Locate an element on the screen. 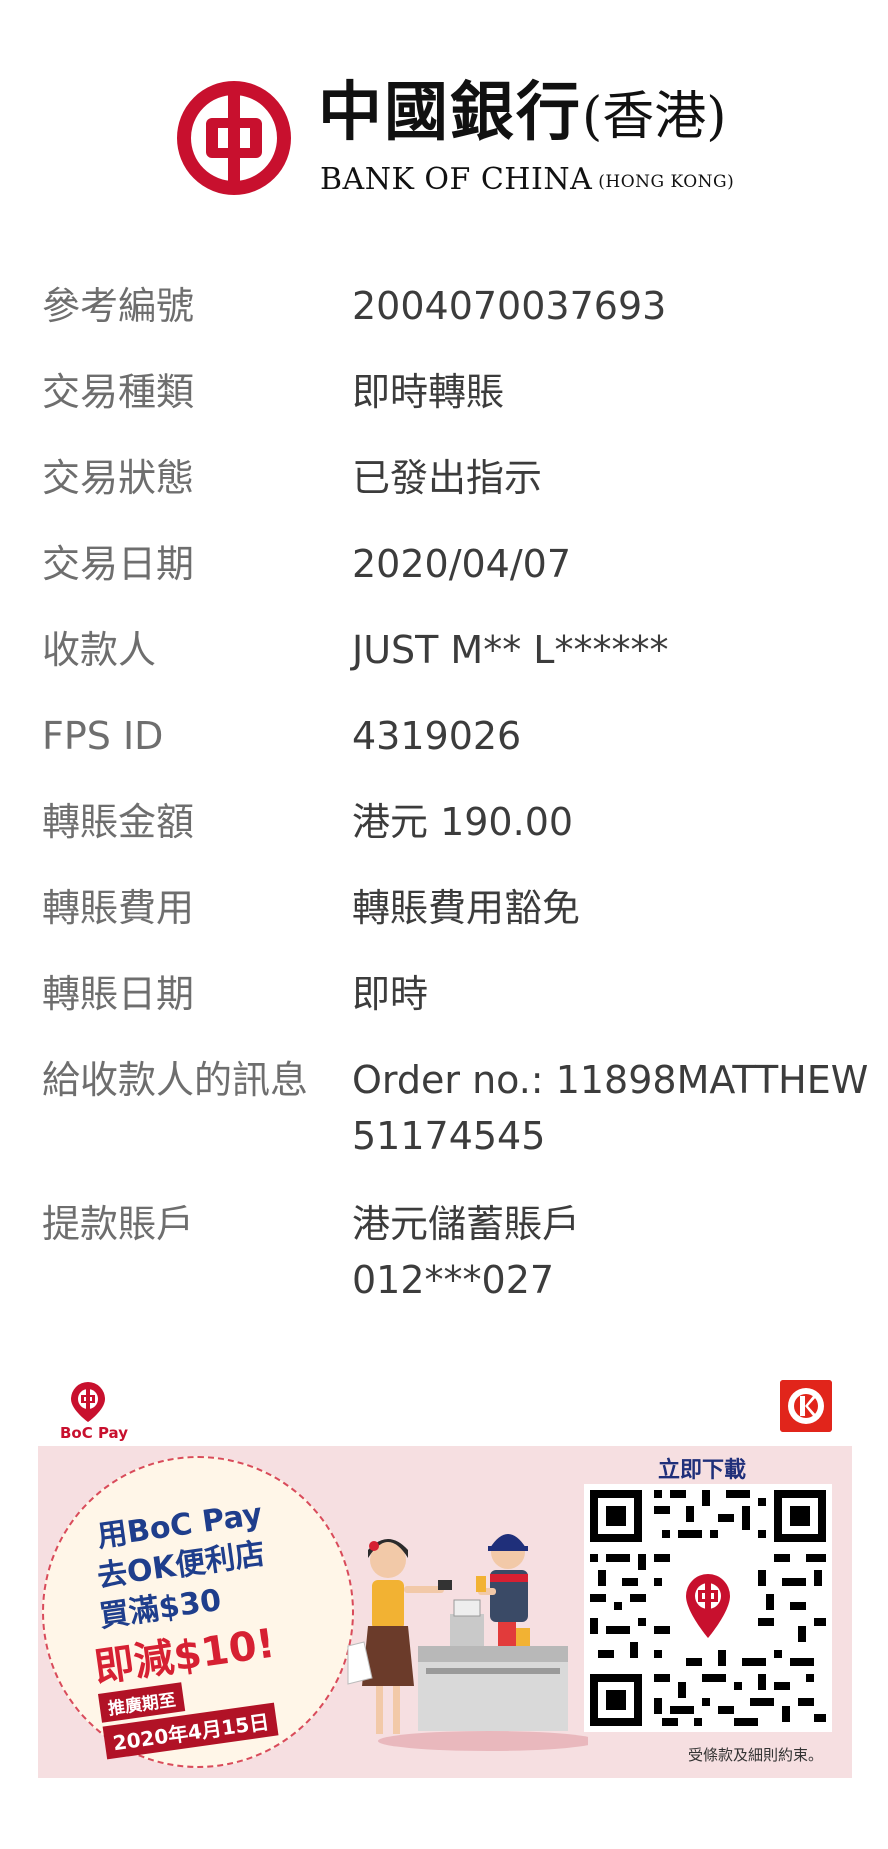 This screenshot has height=1849, width=888. qr-code is located at coordinates (708, 1608).